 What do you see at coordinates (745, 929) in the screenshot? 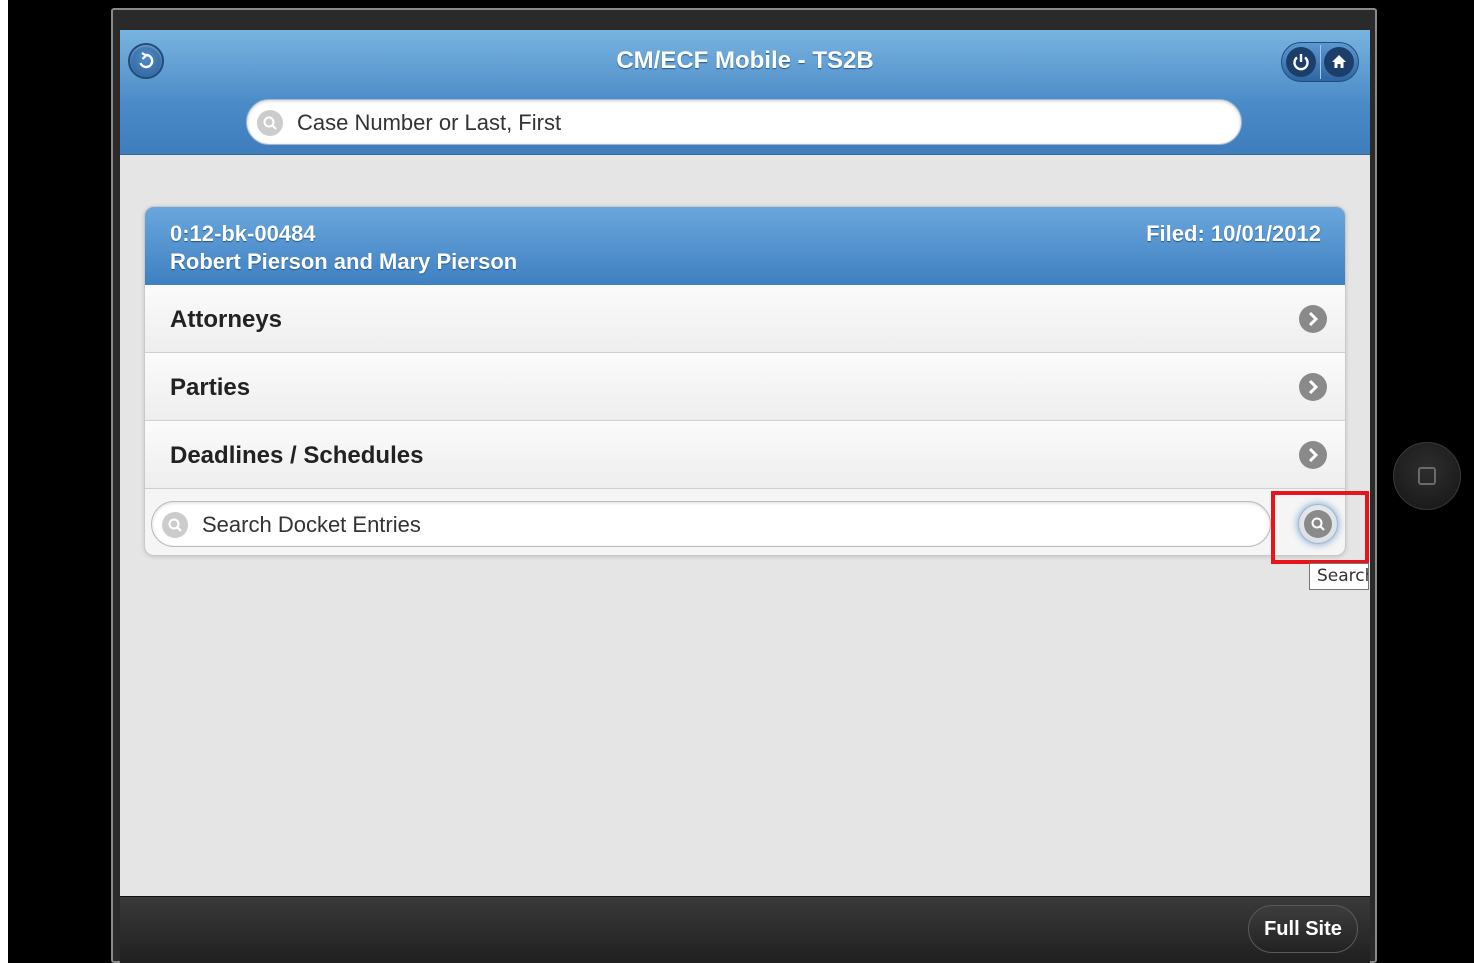
I see `footer-bar: Full Site` at bounding box center [745, 929].